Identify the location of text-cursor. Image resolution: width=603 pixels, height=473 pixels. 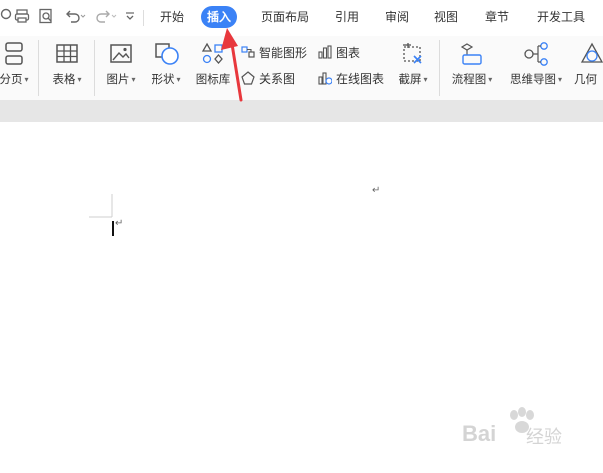
(113, 228).